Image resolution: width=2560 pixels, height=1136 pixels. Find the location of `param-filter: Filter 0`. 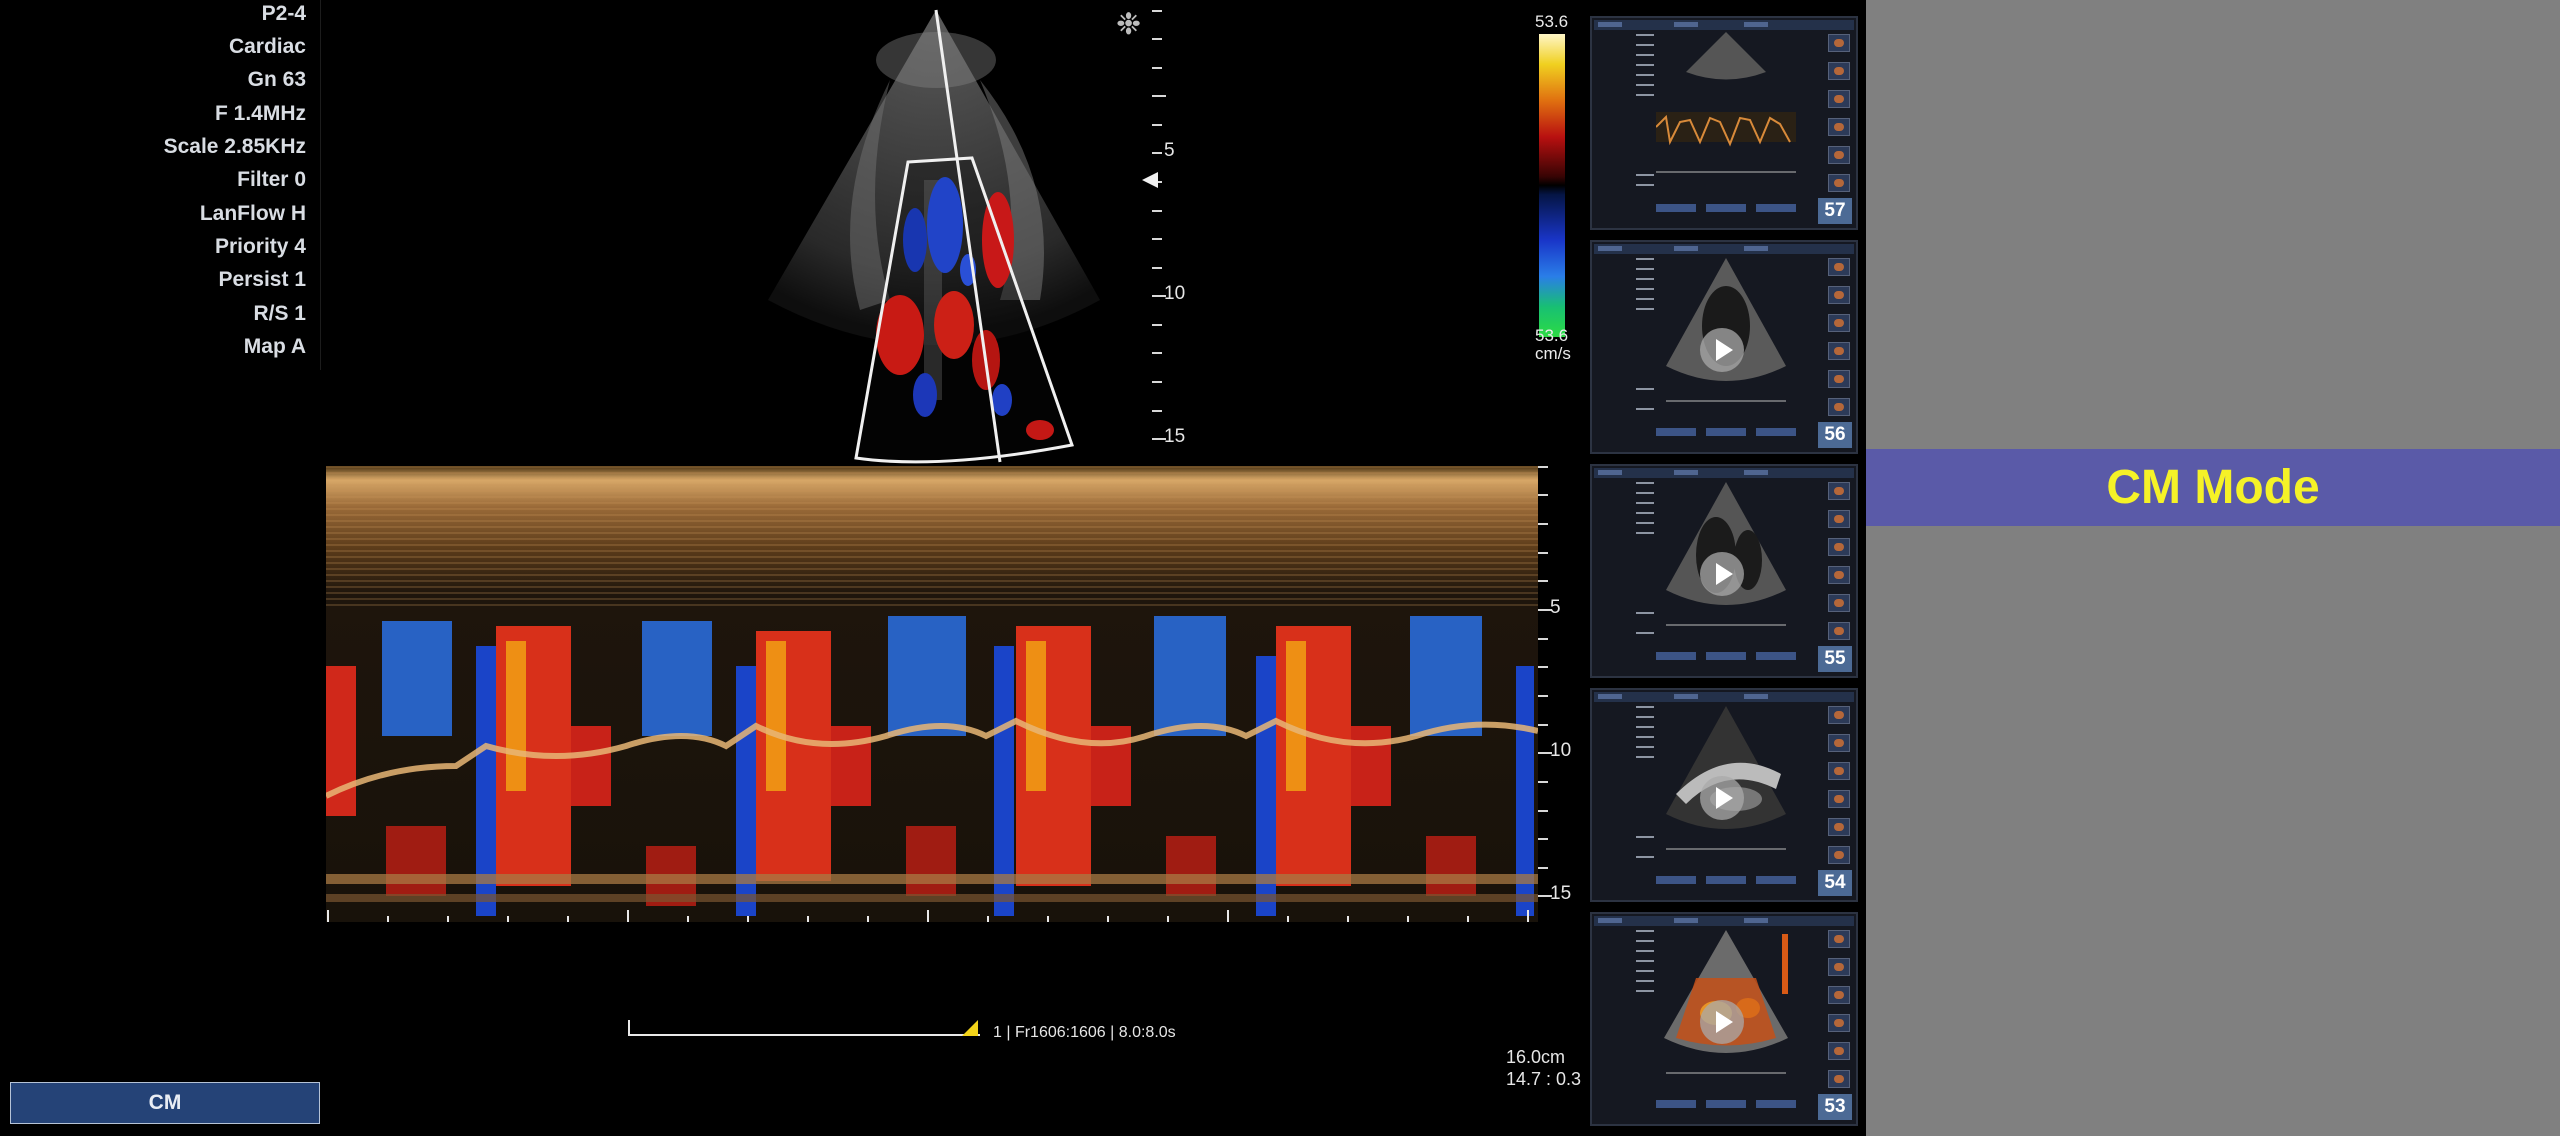

param-filter: Filter 0 is located at coordinates (271, 179).